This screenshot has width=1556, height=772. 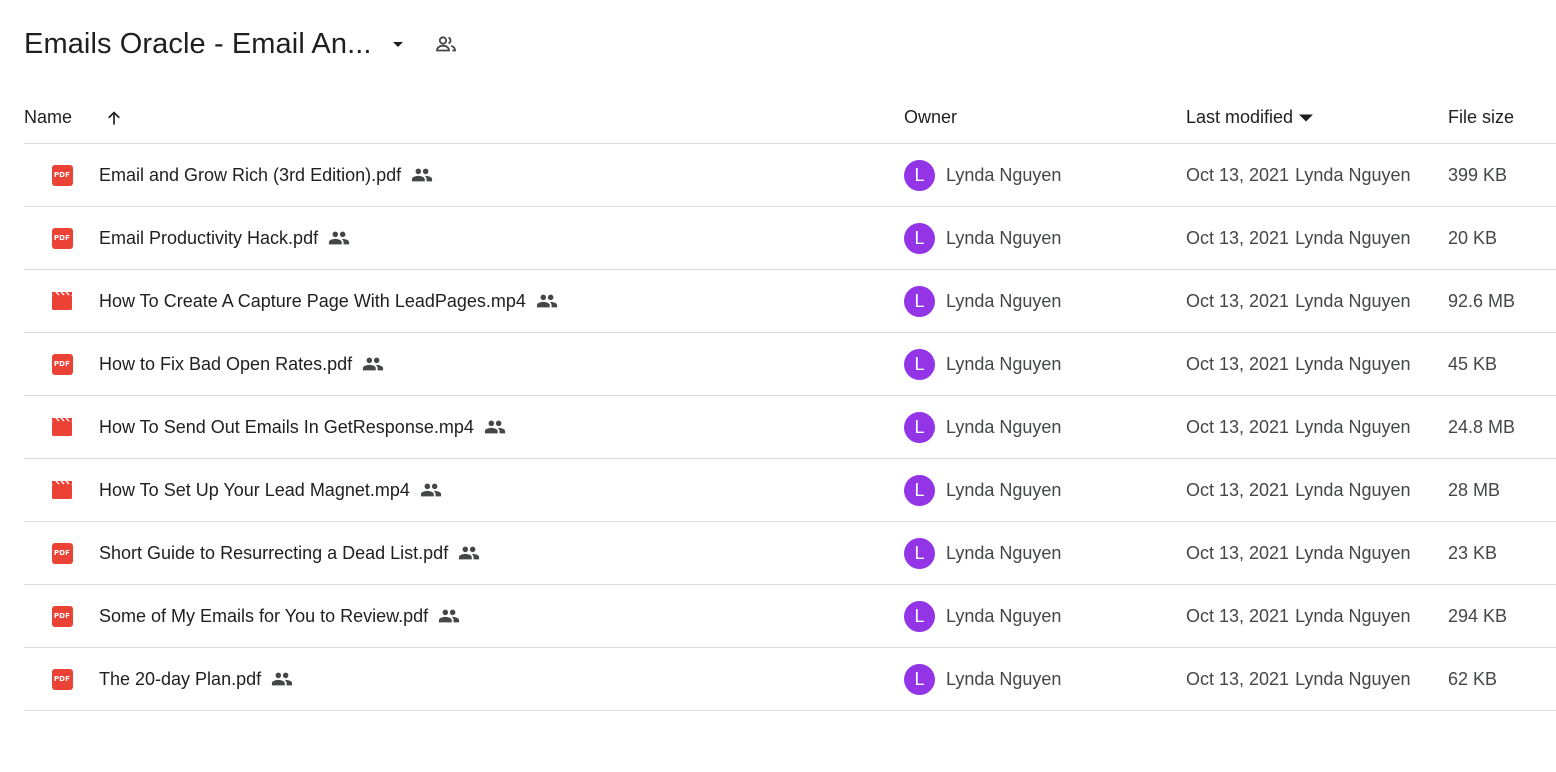 What do you see at coordinates (1482, 300) in the screenshot?
I see `file-size: 92.6 MB` at bounding box center [1482, 300].